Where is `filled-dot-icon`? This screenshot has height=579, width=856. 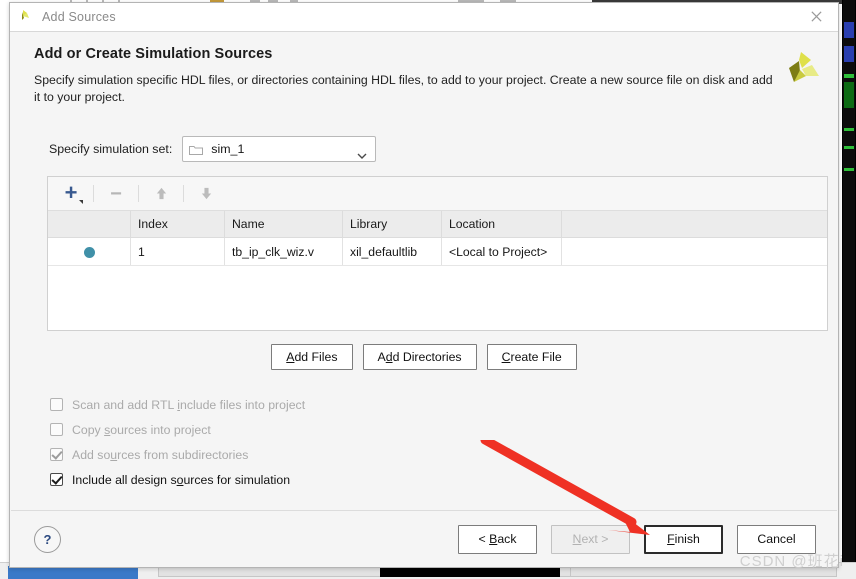 filled-dot-icon is located at coordinates (89, 252).